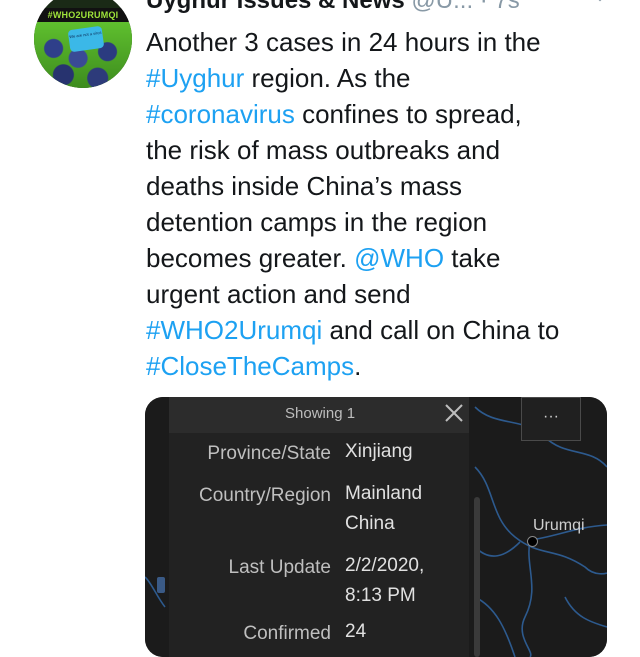 This screenshot has width=640, height=657. I want to click on tweet-text-line: becomes greater. @WHO take, so click(386, 258).